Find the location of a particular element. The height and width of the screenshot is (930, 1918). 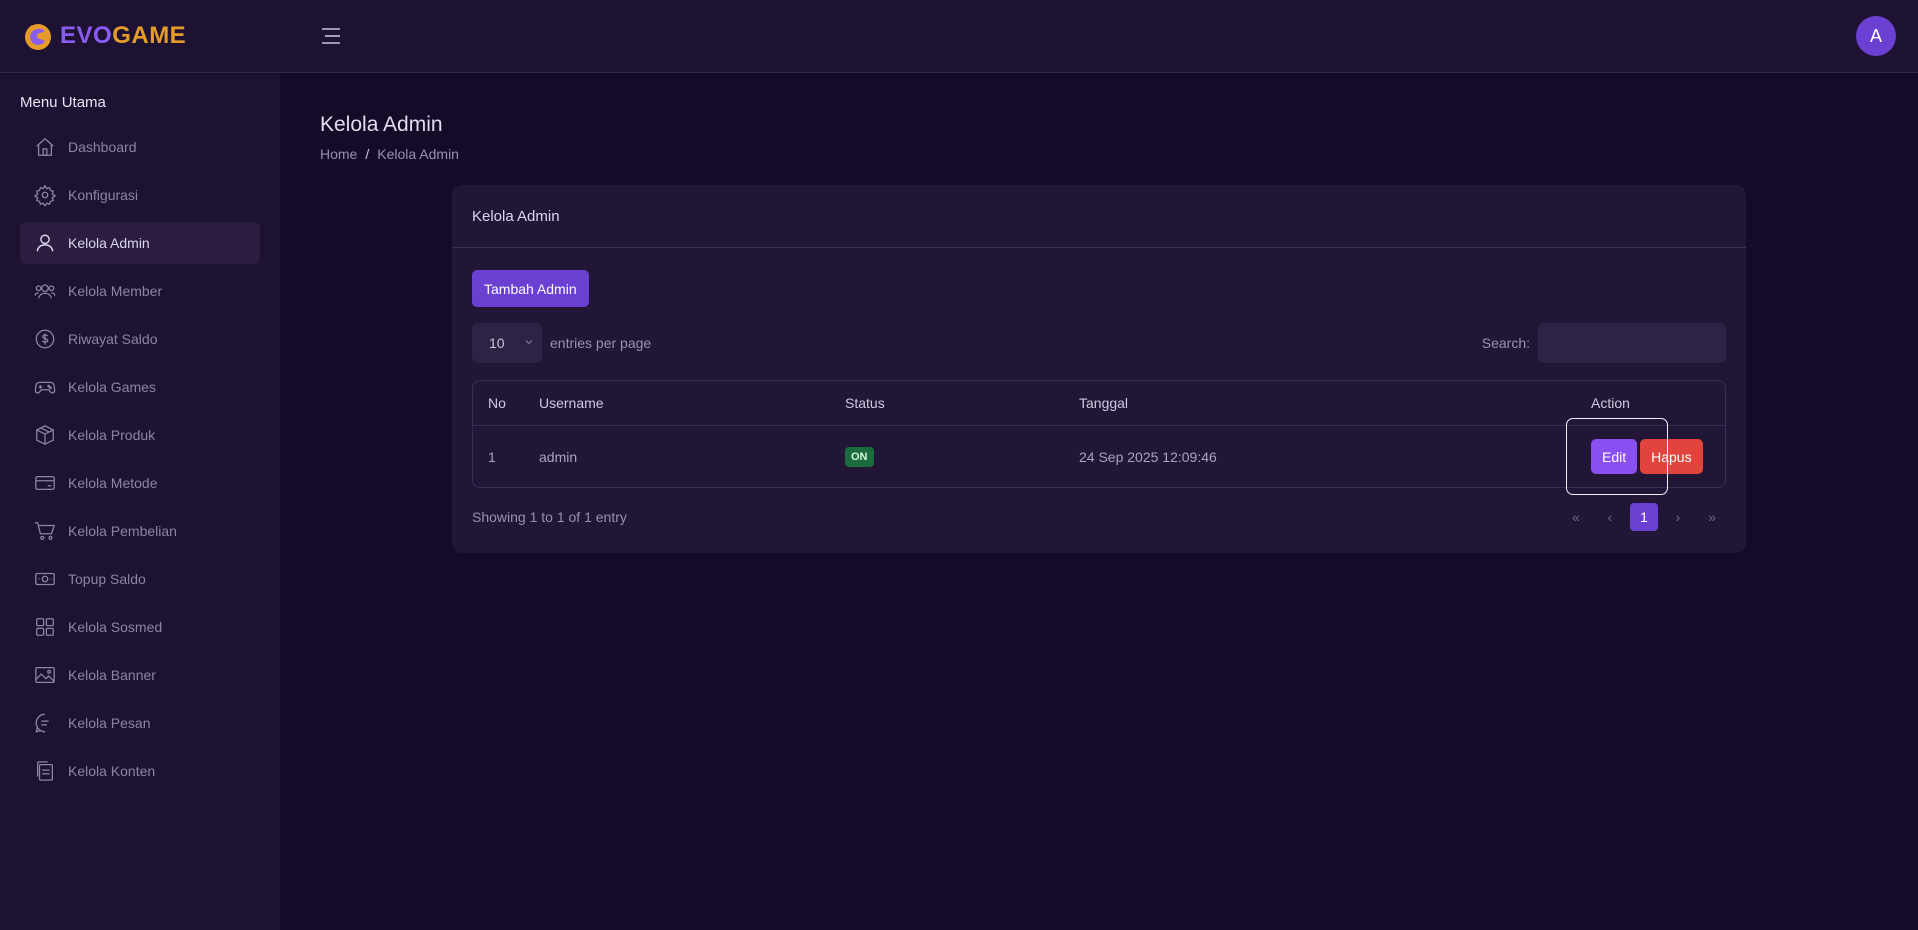

sidebar-item-label: Topup Saldo is located at coordinates (107, 579).